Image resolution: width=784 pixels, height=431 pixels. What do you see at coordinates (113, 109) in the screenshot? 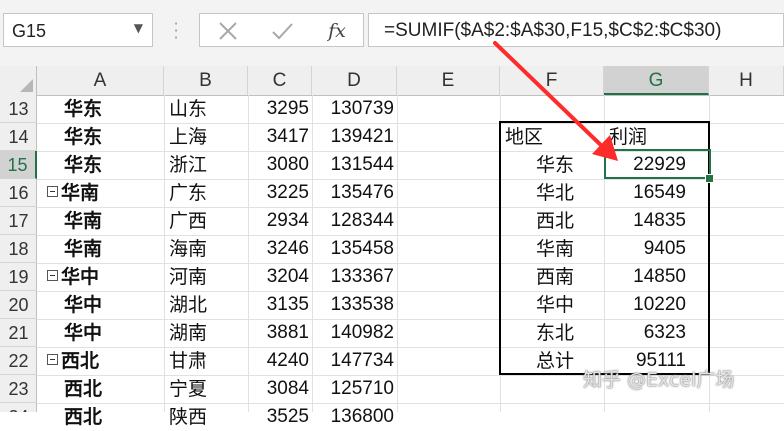
I see `cell-a13: 华东` at bounding box center [113, 109].